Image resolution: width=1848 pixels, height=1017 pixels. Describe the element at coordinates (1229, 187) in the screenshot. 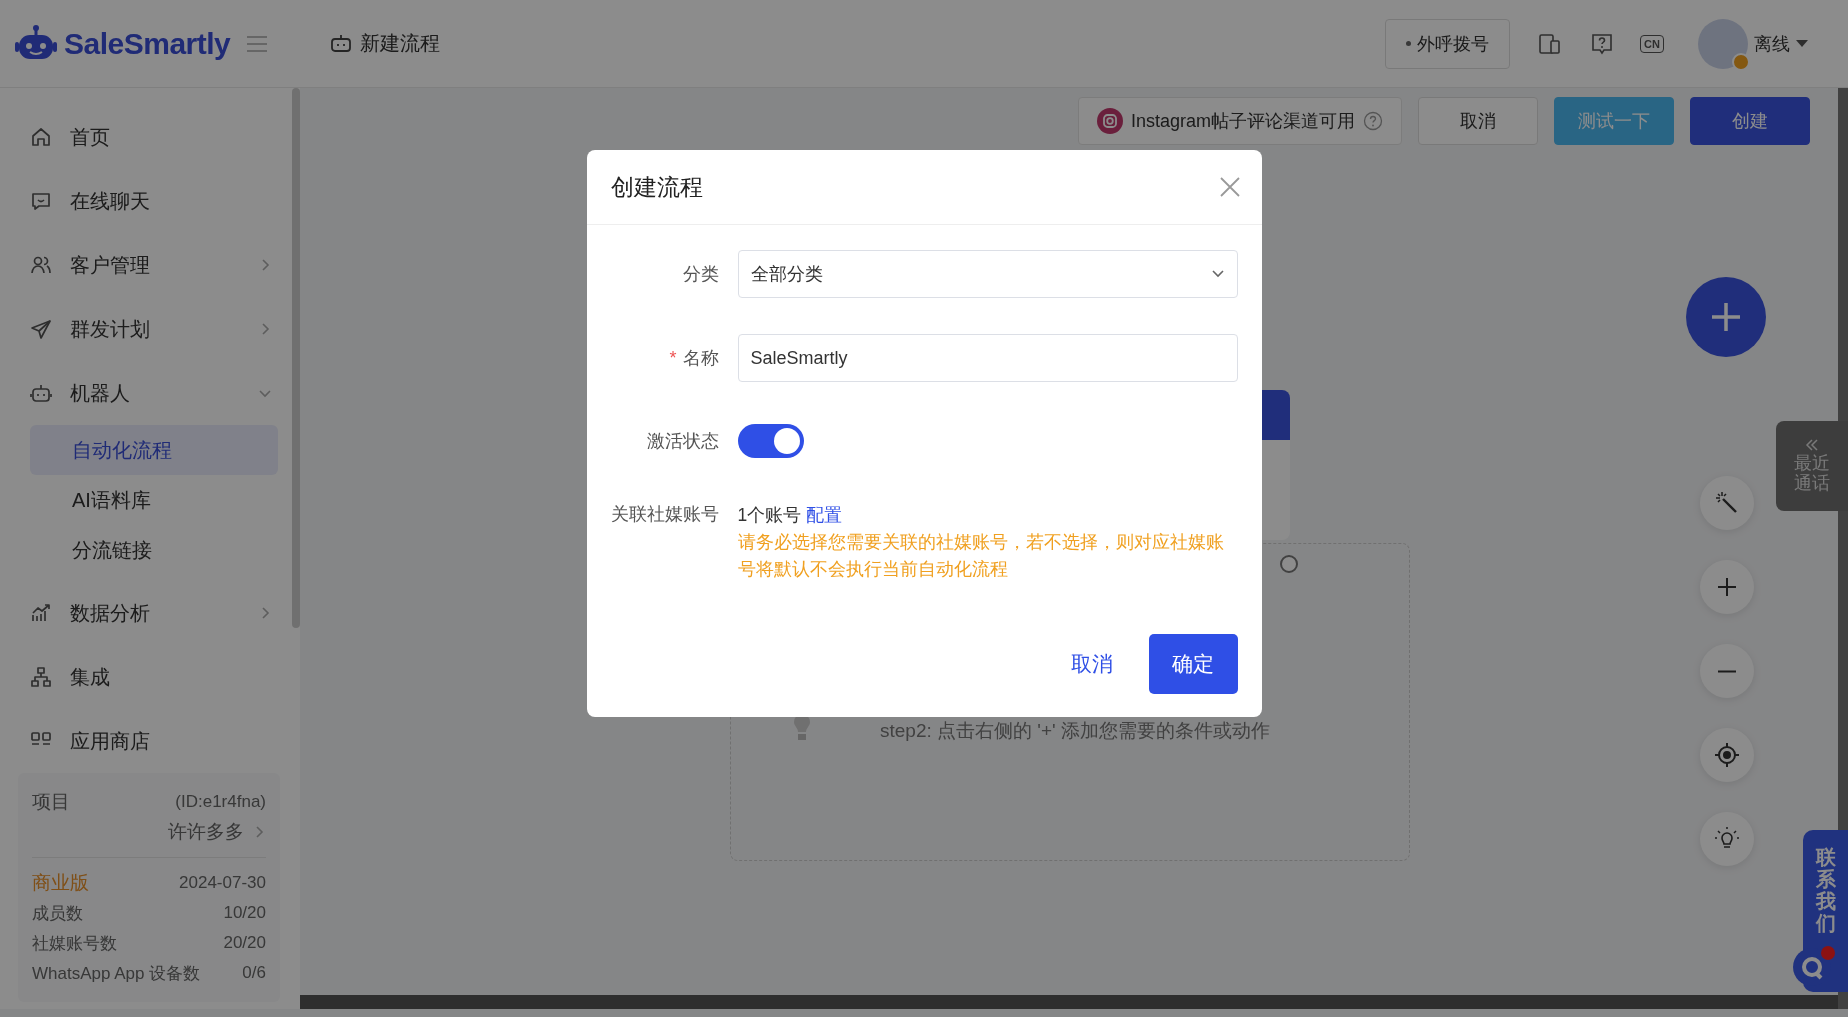

I see `close-icon` at that location.